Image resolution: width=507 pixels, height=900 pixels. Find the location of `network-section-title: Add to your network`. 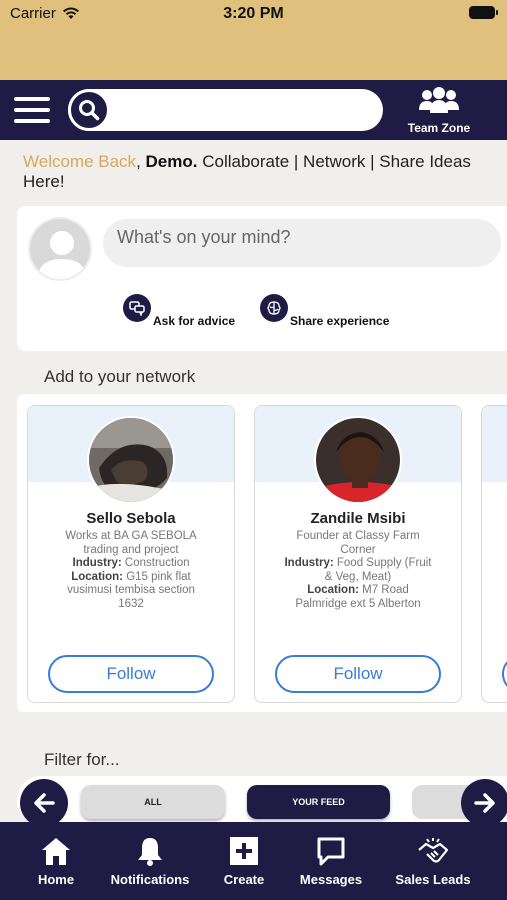

network-section-title: Add to your network is located at coordinates (120, 376).